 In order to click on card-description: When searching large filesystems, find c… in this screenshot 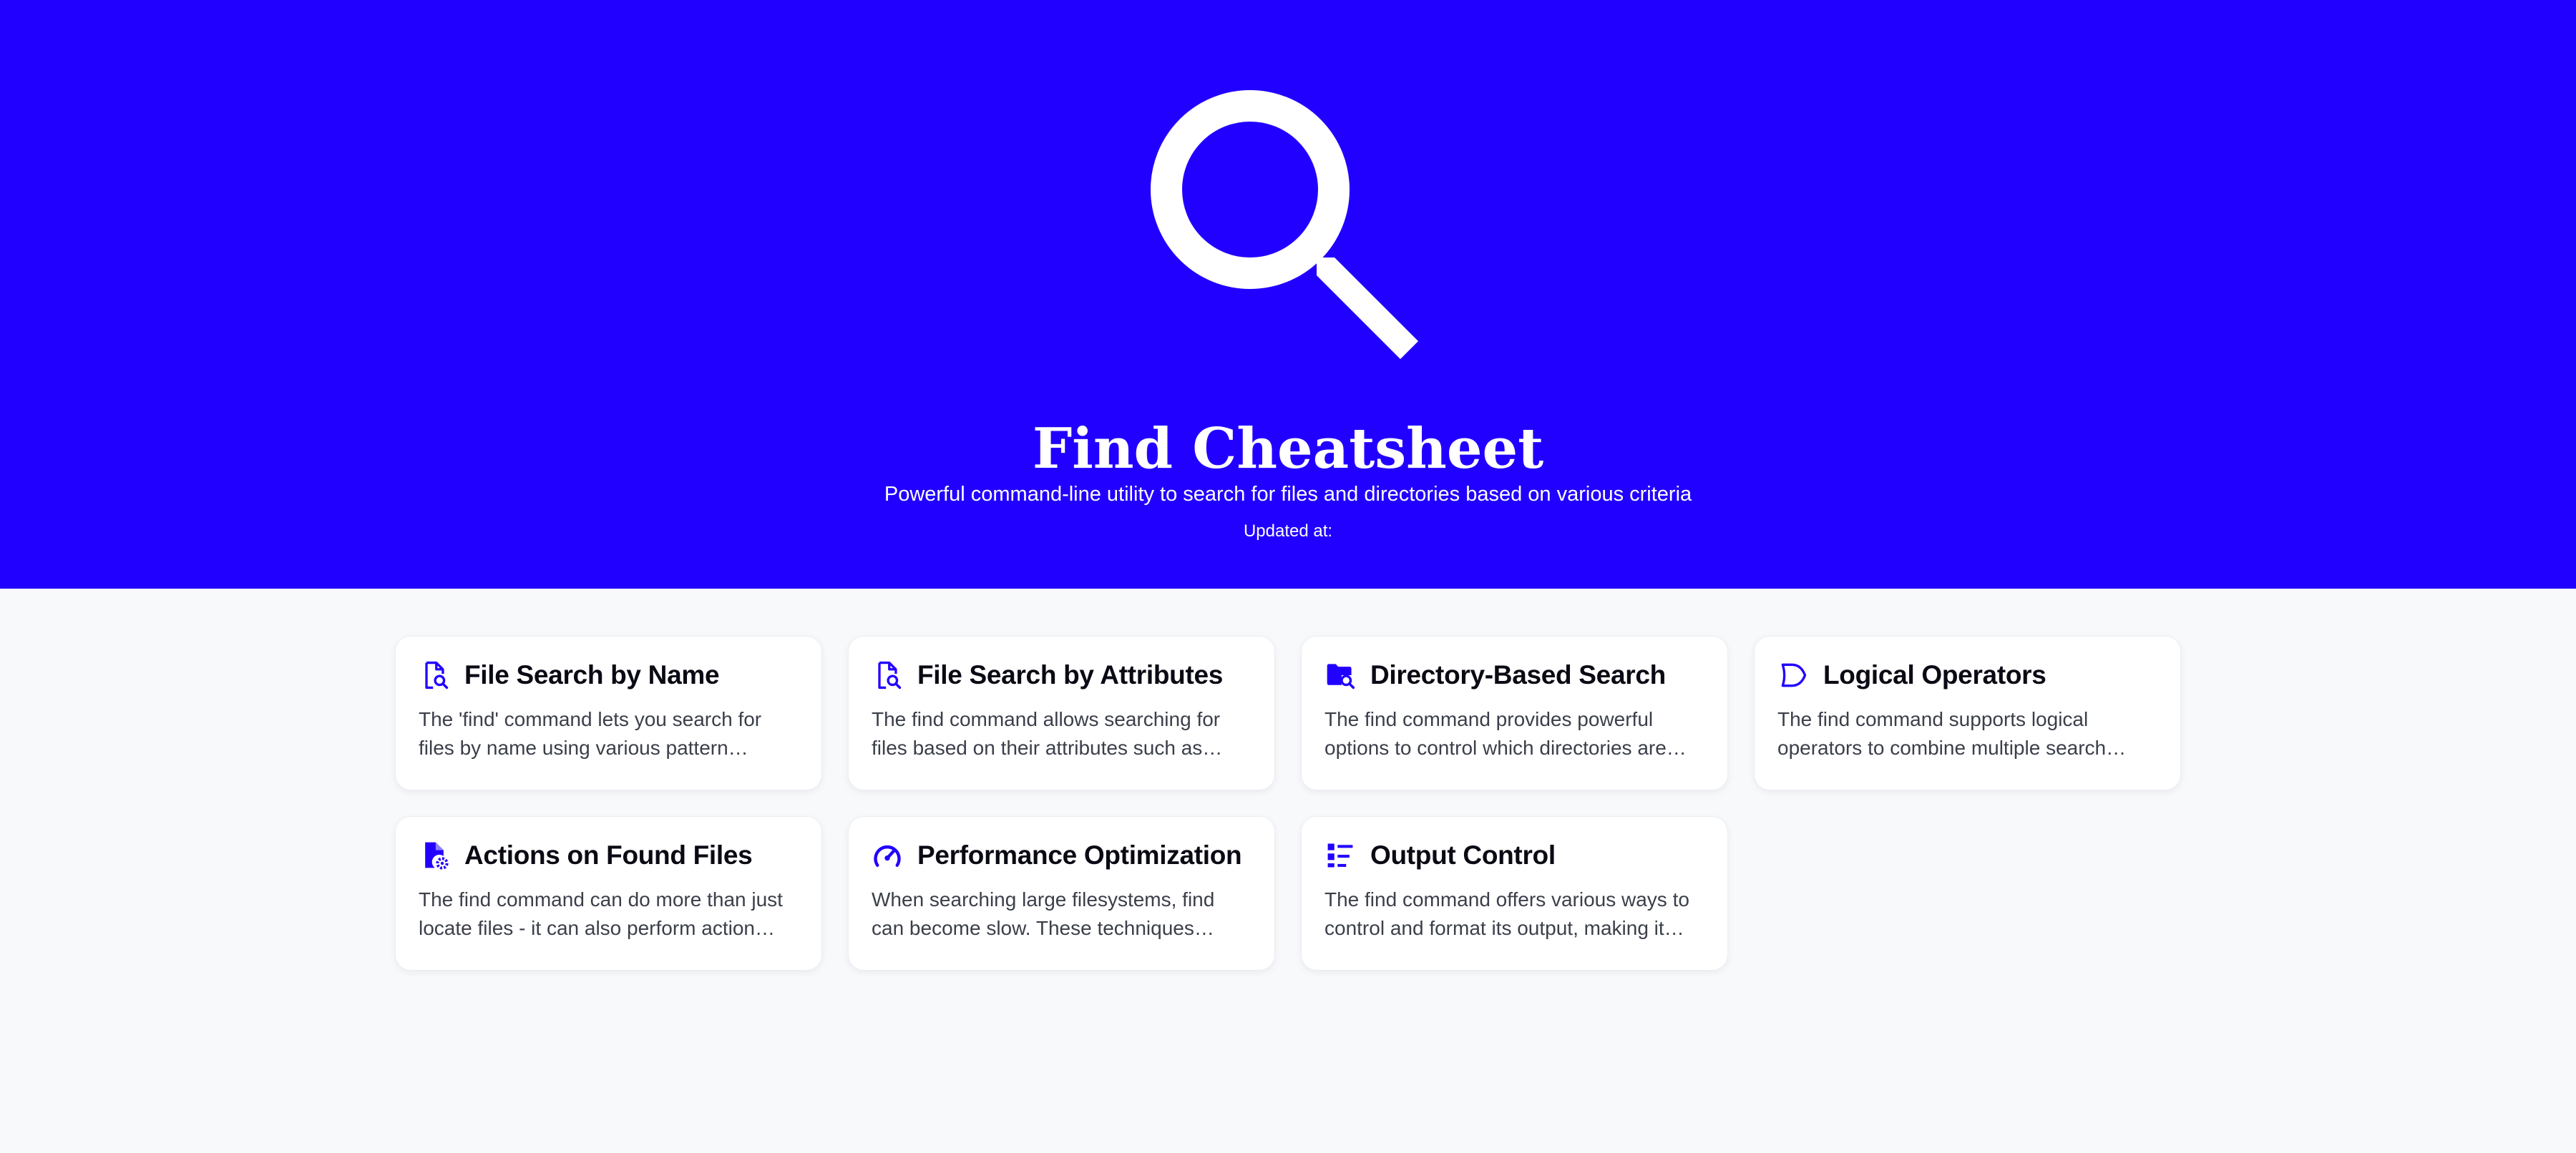, I will do `click(1043, 914)`.